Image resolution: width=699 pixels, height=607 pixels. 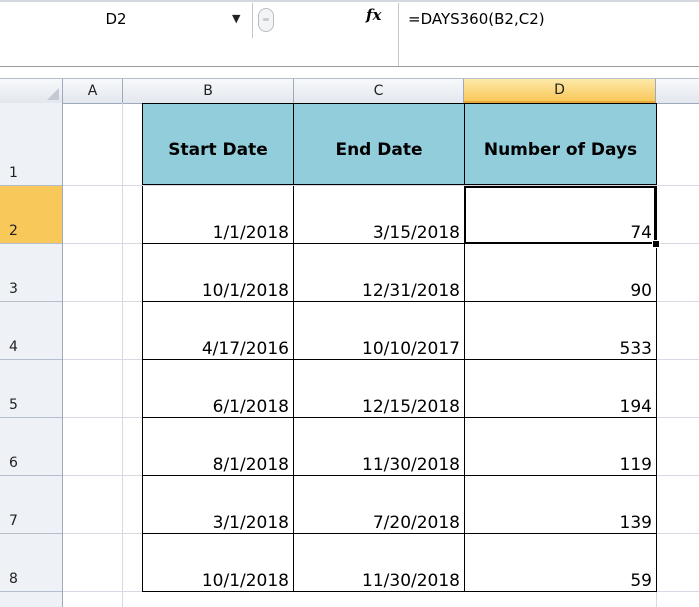 I want to click on gridline, so click(x=122, y=355).